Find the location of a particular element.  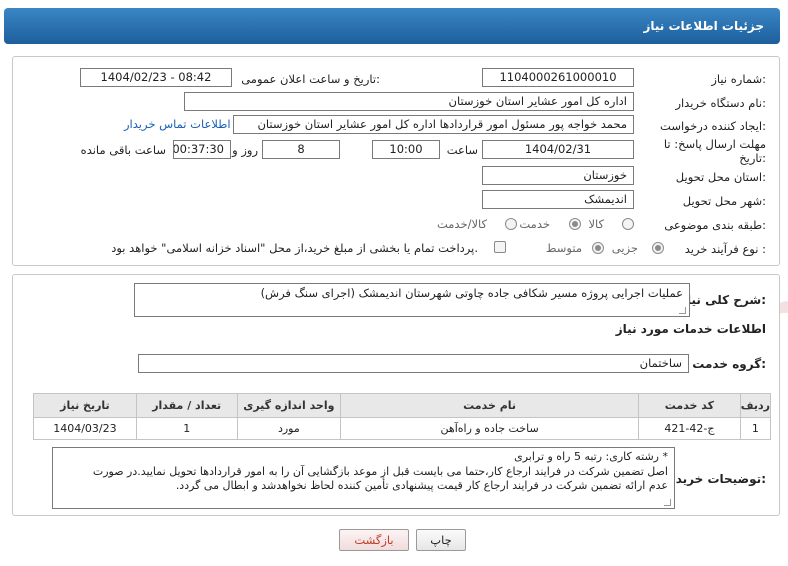

col-header-service-name: نام خدمت is located at coordinates (490, 405).